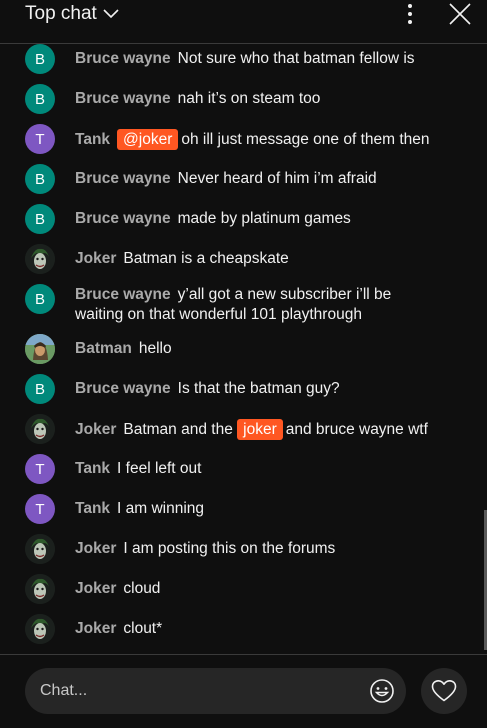 The height and width of the screenshot is (728, 487). What do you see at coordinates (258, 388) in the screenshot?
I see `message-text: Is that the batman guy?` at bounding box center [258, 388].